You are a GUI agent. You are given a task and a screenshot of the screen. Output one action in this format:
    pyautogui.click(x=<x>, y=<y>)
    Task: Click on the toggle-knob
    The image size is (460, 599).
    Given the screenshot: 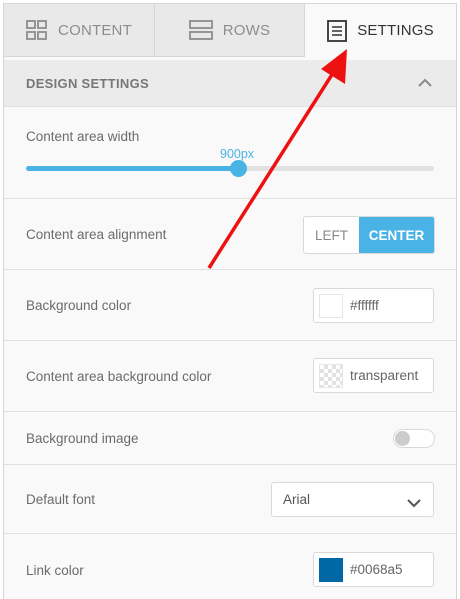 What is the action you would take?
    pyautogui.click(x=402, y=438)
    